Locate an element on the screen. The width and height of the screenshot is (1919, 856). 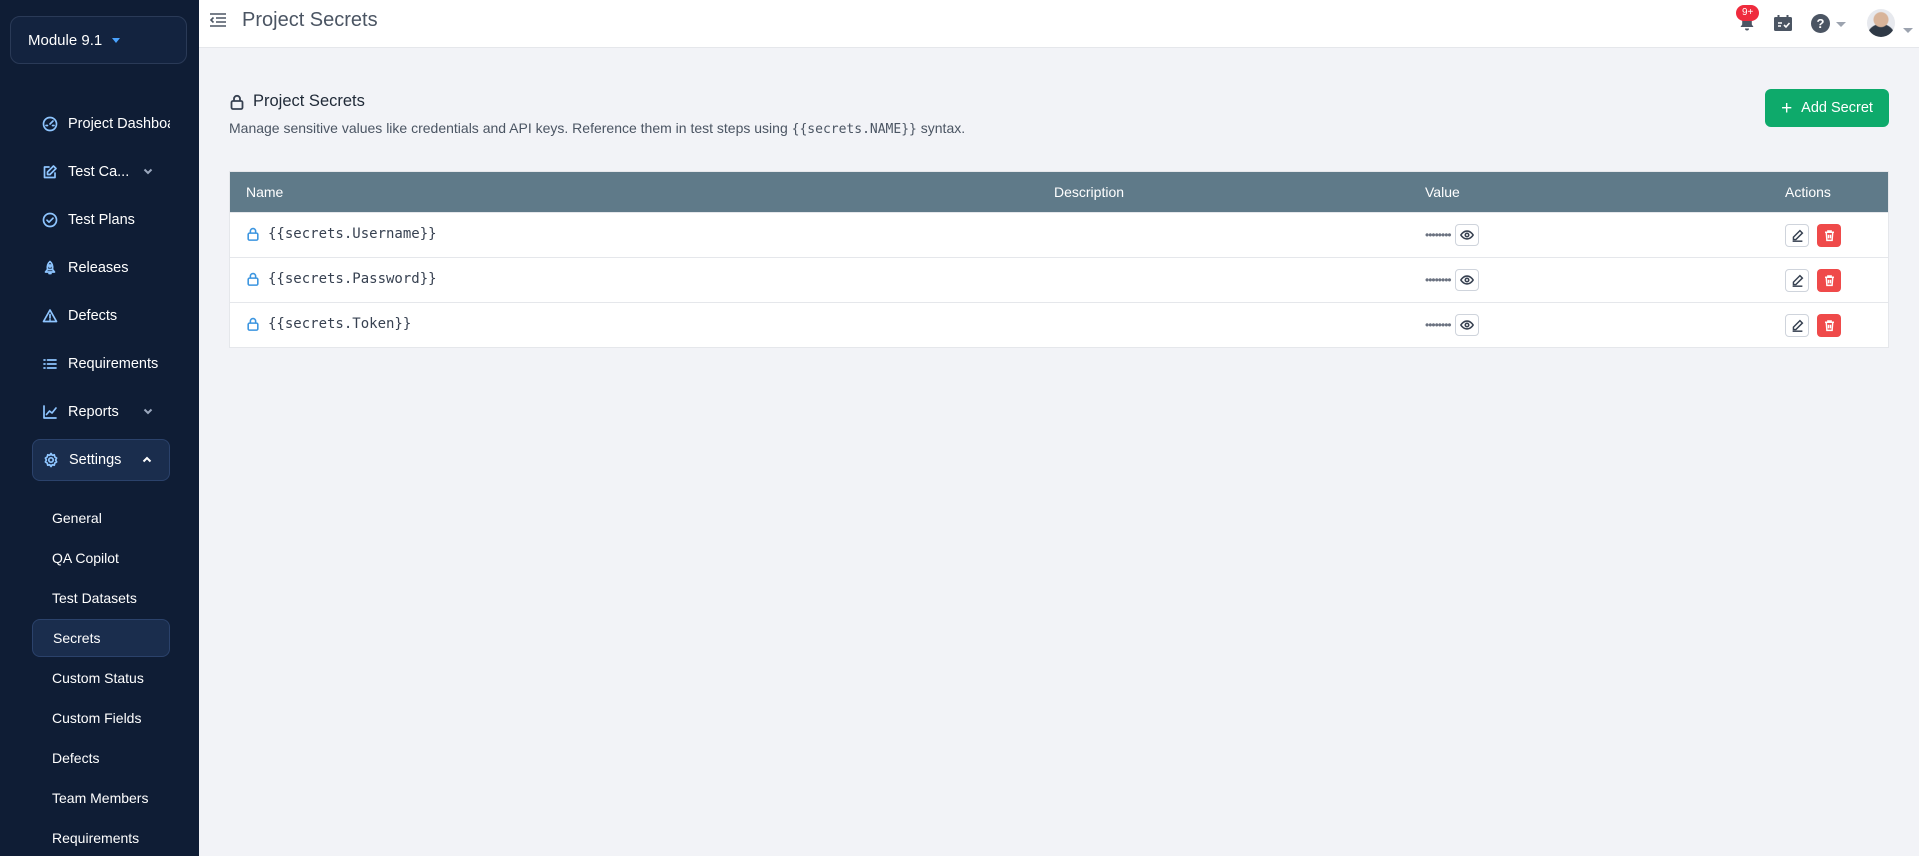
sidebar-item-project-dashboard: Project Dashboa is located at coordinates (101, 124).